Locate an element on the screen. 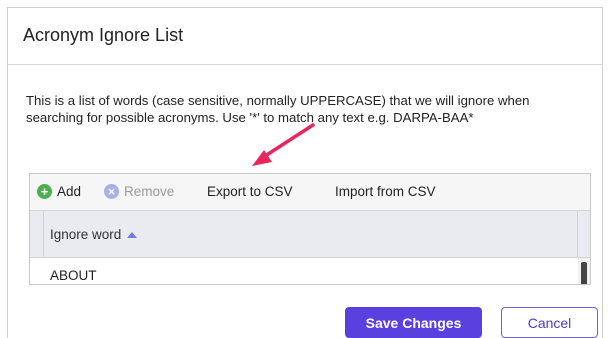 This screenshot has width=611, height=338. annotation-arrow is located at coordinates (283, 144).